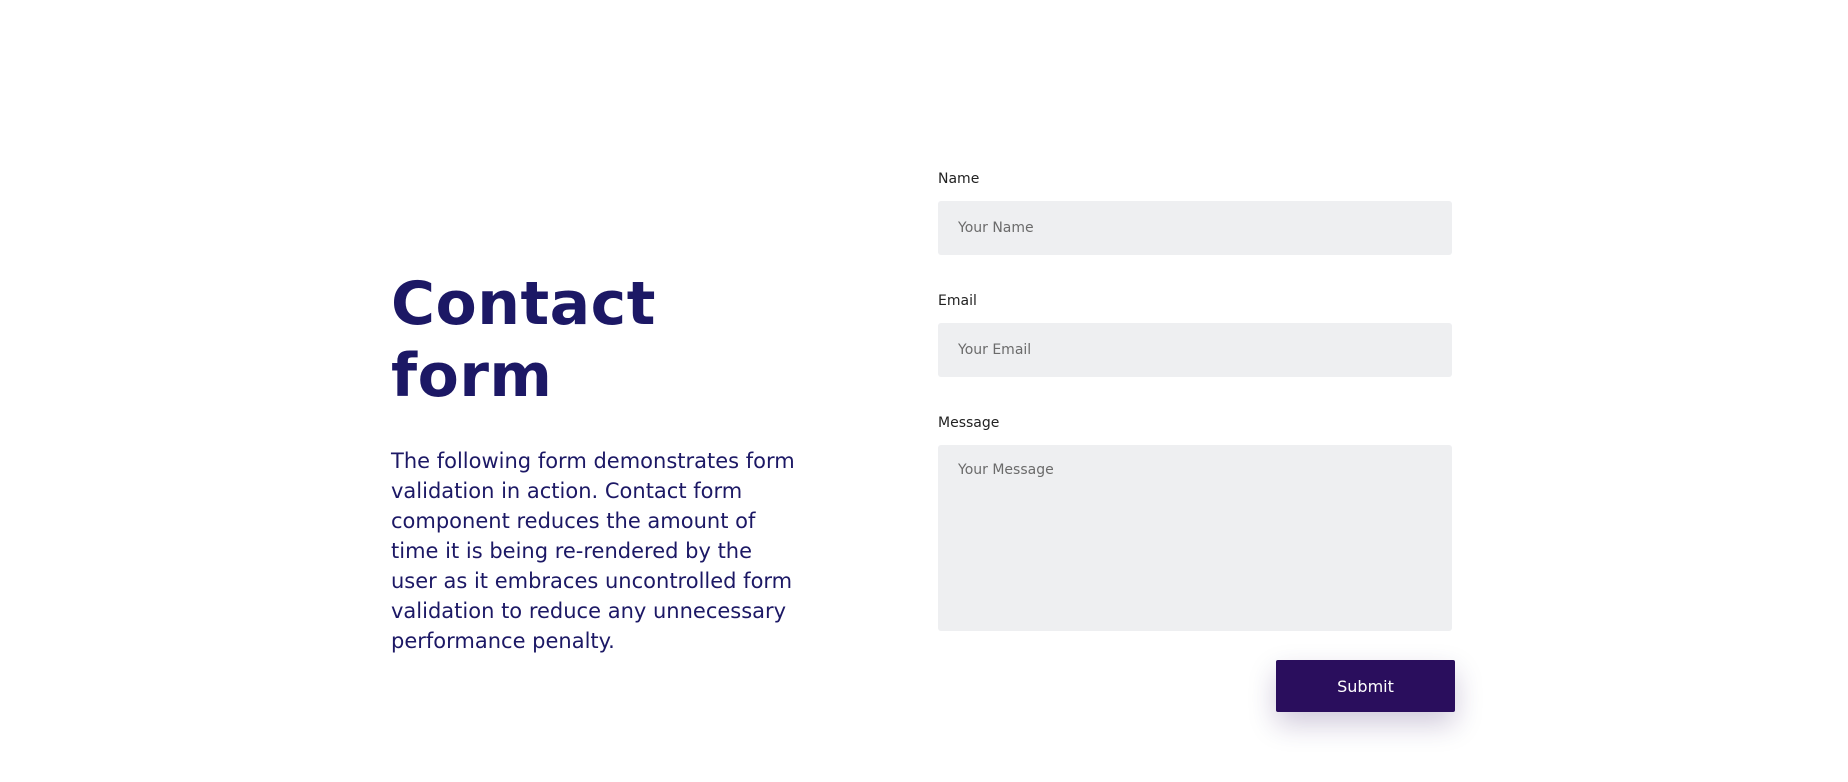  I want to click on name-field-group: Name, so click(1197, 212).